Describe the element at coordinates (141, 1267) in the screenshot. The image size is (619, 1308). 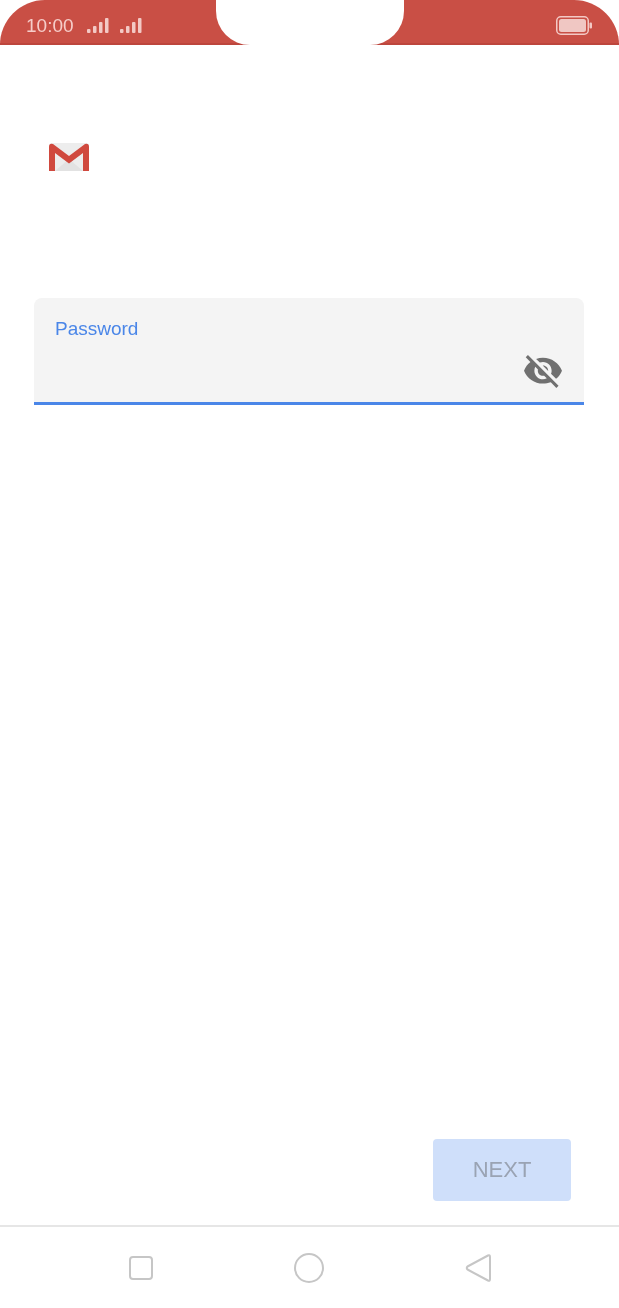
I see `square-nav-icon` at that location.